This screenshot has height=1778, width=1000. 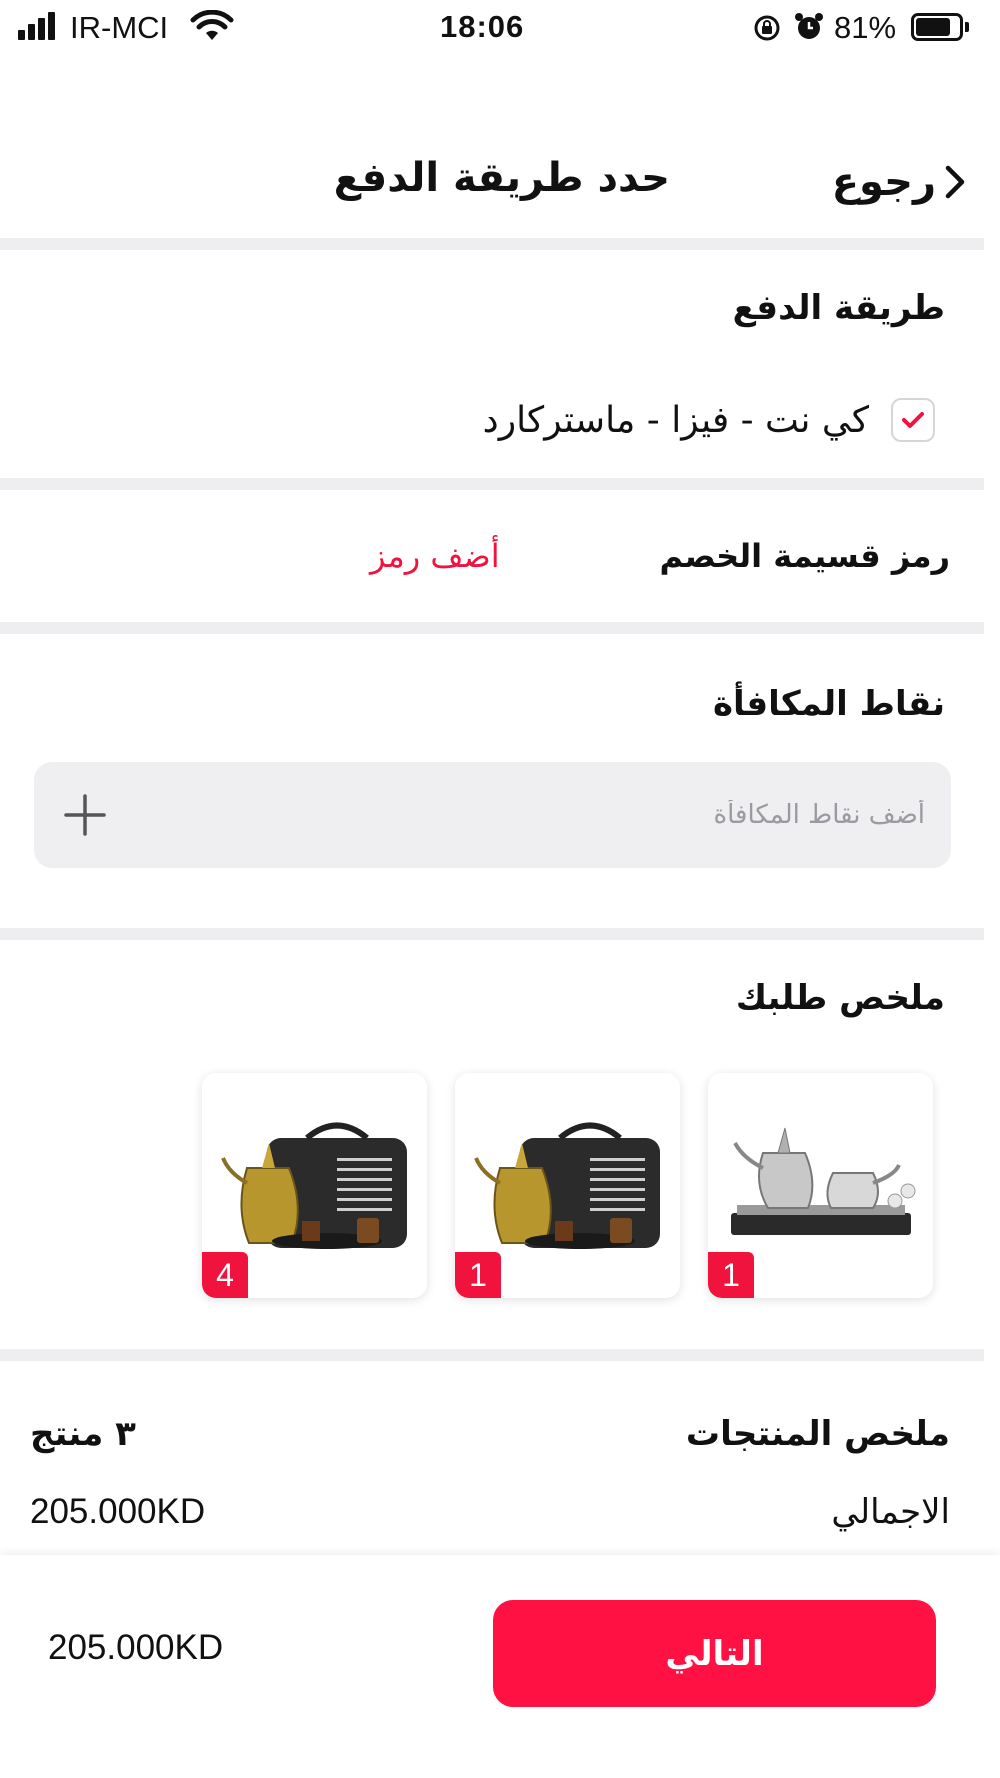 I want to click on coupon-code-label: رمز قسيمة الخصم, so click(x=804, y=556).